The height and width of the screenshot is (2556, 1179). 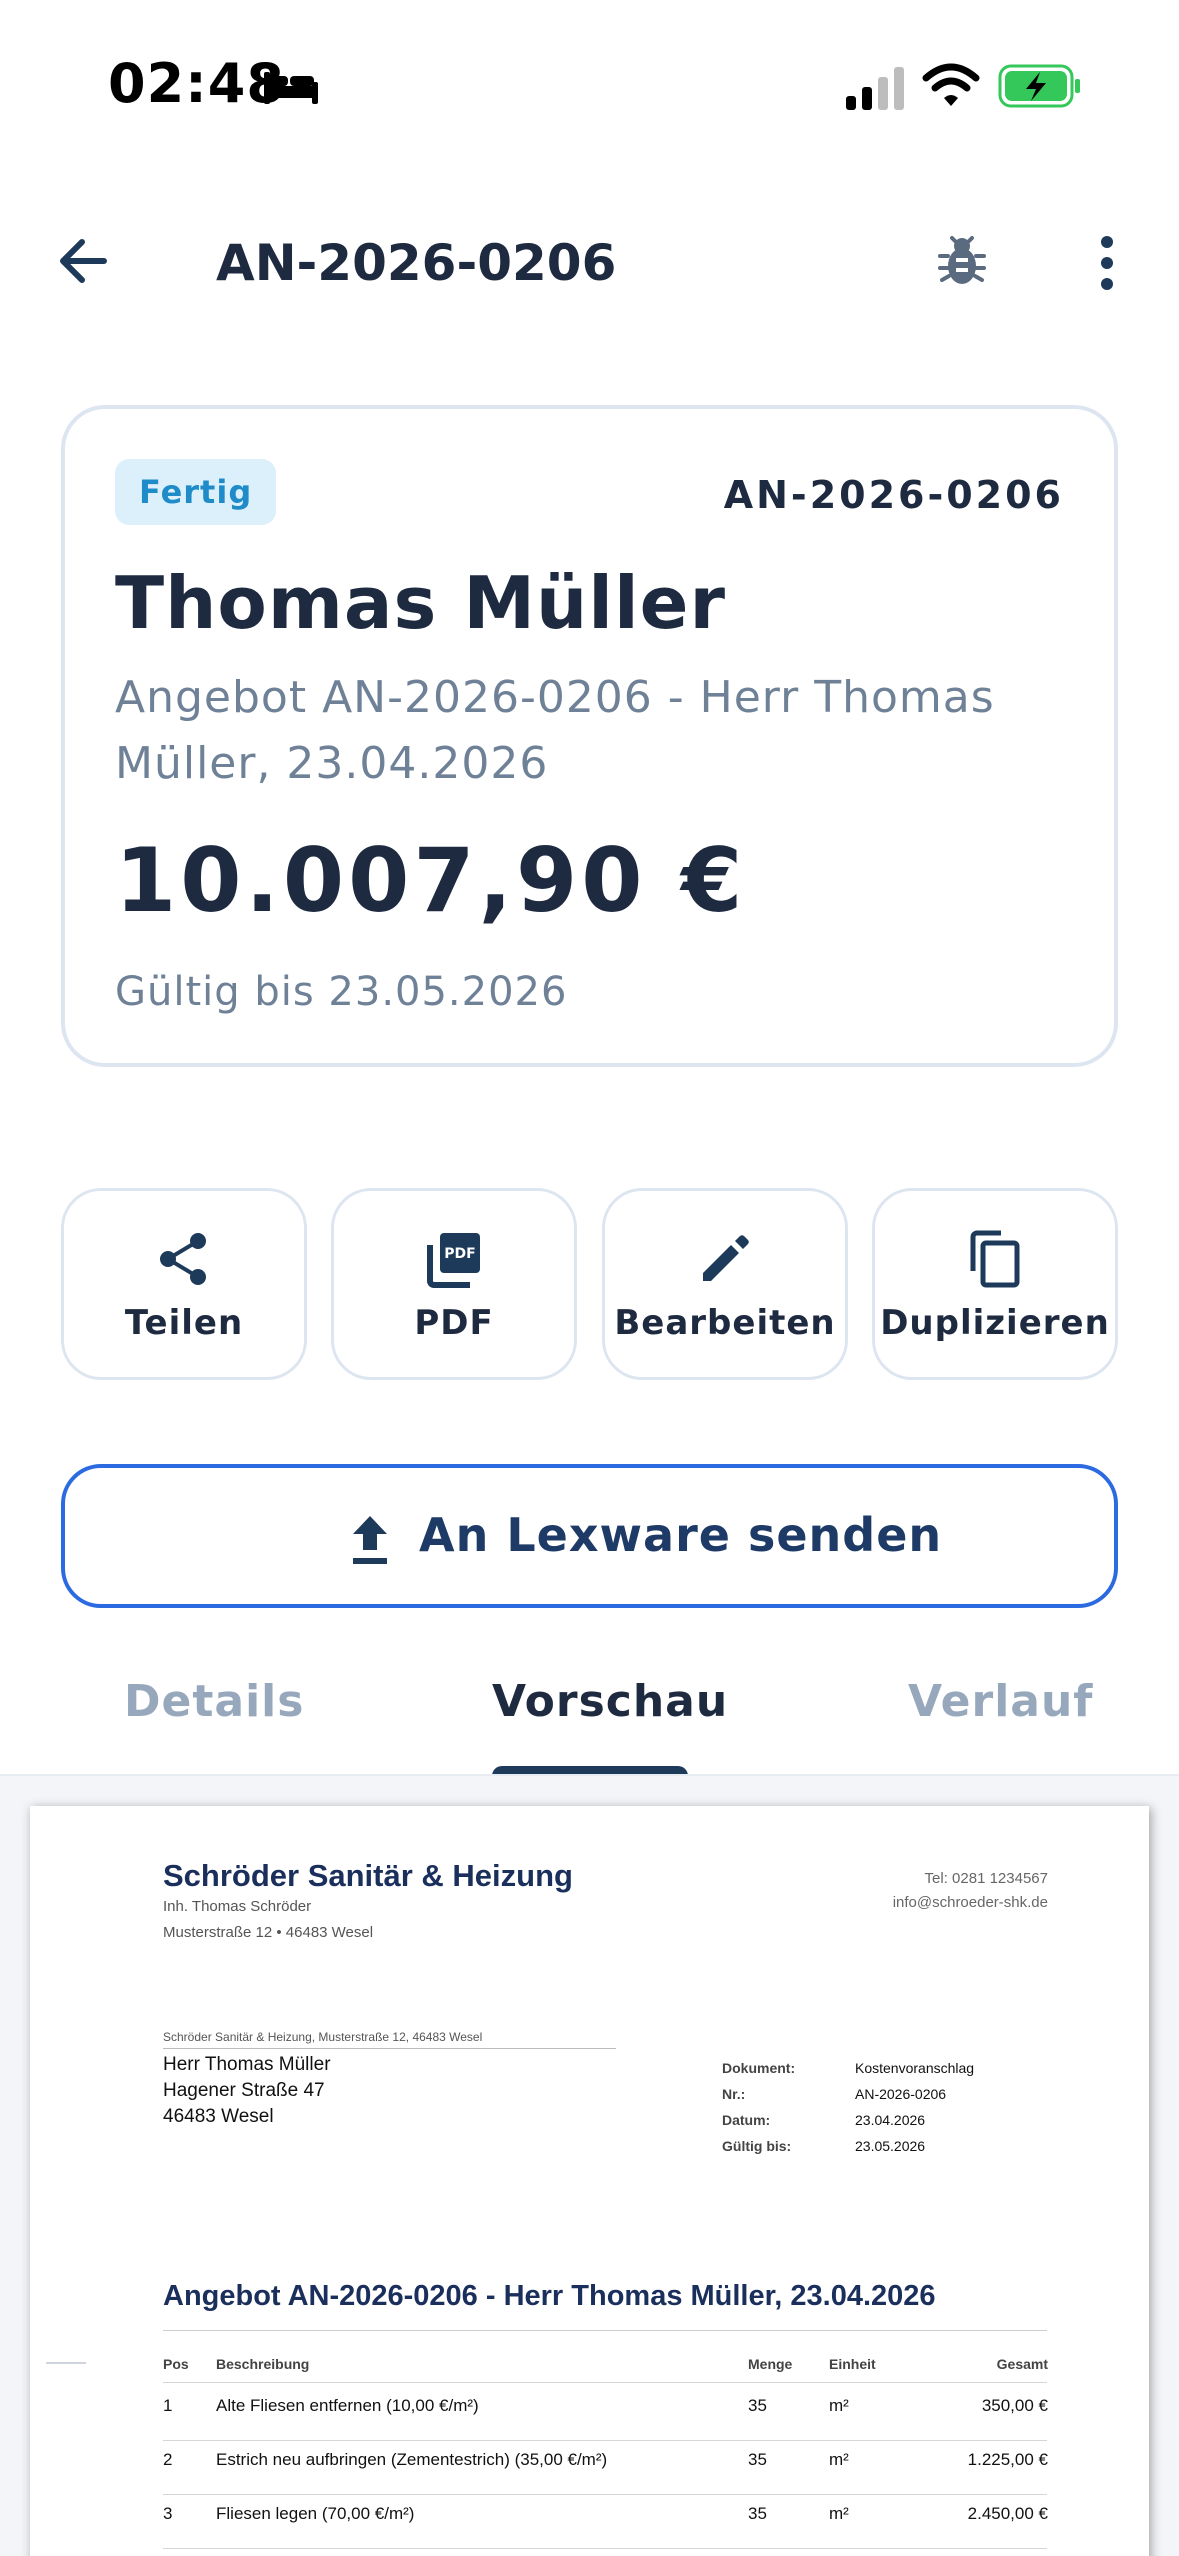 What do you see at coordinates (184, 1323) in the screenshot?
I see `share-label: Teilen` at bounding box center [184, 1323].